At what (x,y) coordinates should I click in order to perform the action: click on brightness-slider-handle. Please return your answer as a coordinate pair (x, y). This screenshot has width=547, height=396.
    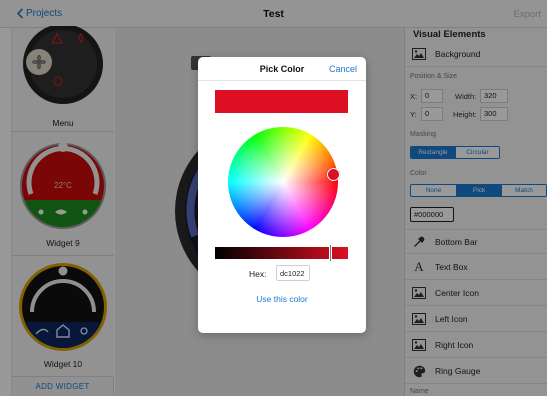
    Looking at the image, I should click on (330, 253).